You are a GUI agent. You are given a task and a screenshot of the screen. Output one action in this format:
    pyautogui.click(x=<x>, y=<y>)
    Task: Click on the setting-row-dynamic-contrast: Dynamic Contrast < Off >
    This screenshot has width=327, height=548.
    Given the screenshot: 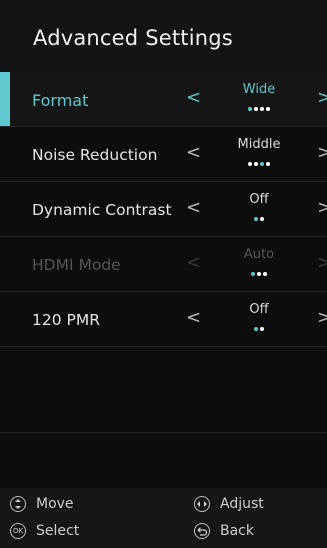 What is the action you would take?
    pyautogui.click(x=163, y=209)
    